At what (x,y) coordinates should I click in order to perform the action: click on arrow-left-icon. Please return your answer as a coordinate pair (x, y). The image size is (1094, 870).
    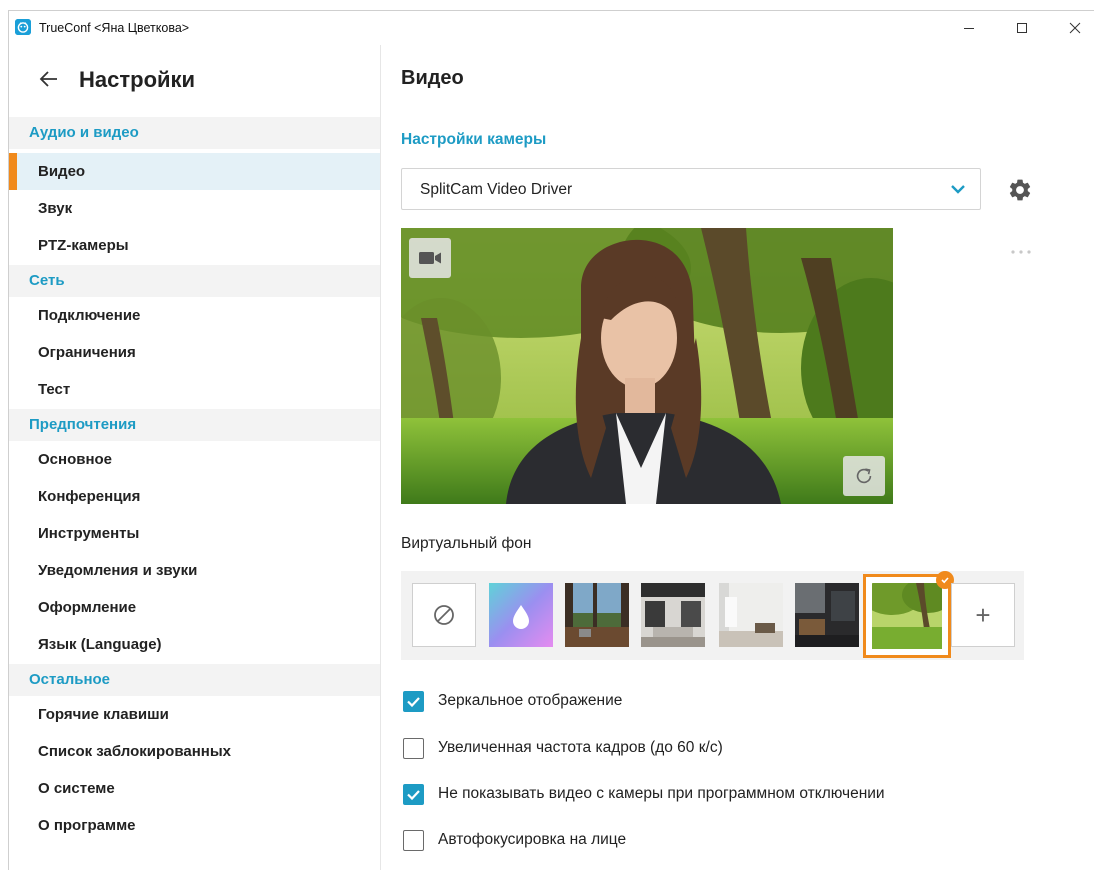
    Looking at the image, I should click on (48, 79).